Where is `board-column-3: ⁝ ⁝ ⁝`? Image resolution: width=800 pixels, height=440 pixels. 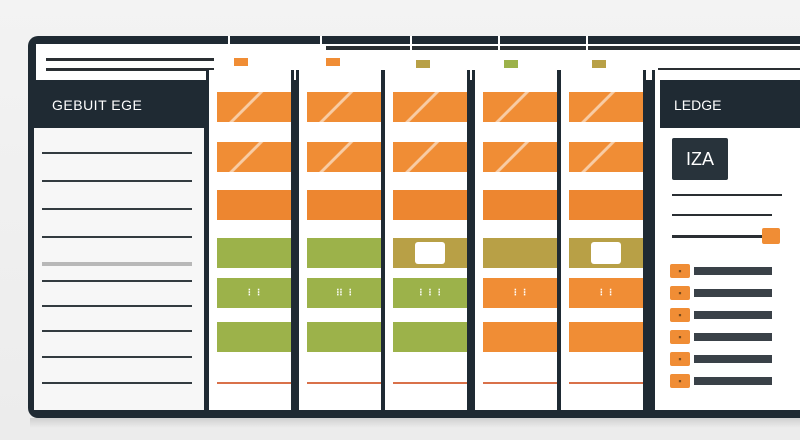
board-column-3: ⁝ ⁝ ⁝ is located at coordinates (426, 240).